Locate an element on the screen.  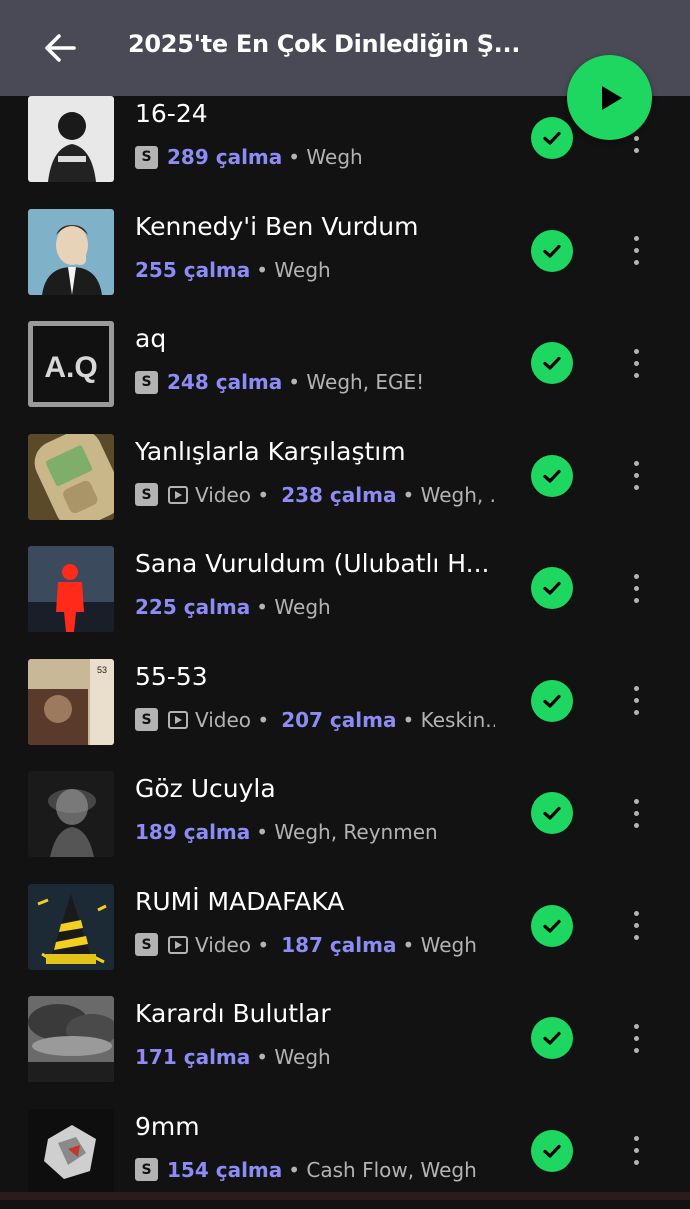
track-artists: • Wegh, Reynmen is located at coordinates (347, 832).